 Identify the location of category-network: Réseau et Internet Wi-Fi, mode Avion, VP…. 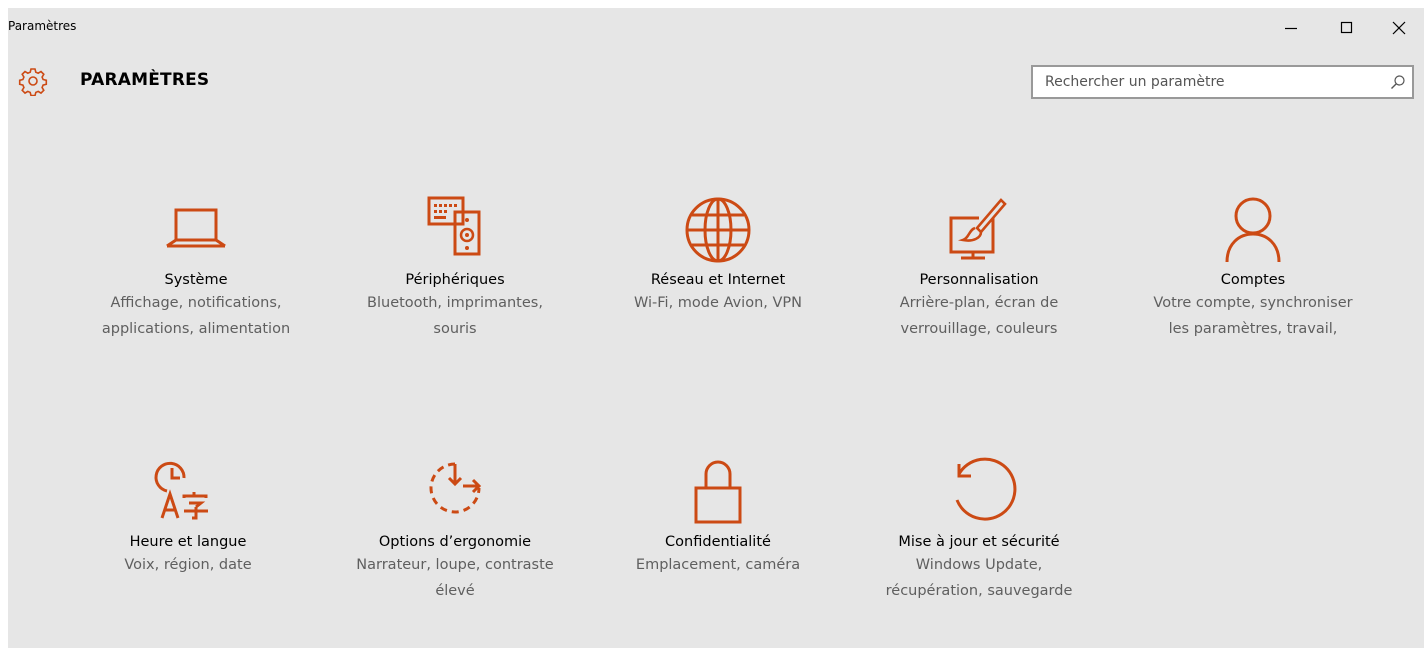
(718, 255).